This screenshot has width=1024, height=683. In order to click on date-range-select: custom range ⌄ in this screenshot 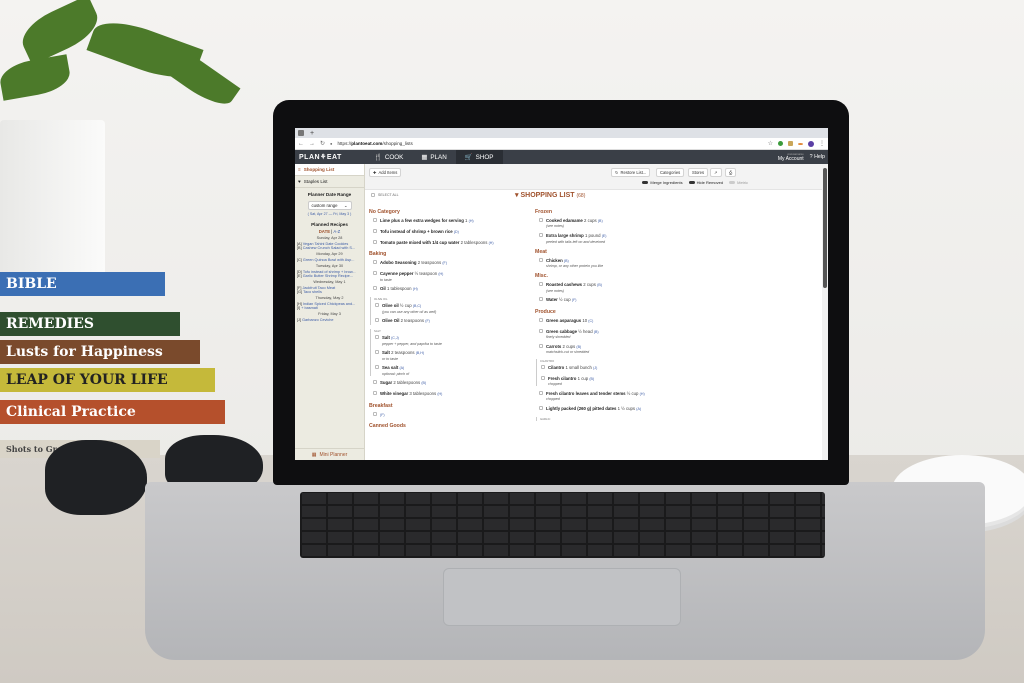, I will do `click(329, 205)`.